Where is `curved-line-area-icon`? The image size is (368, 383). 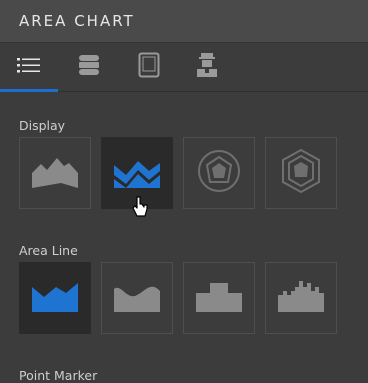 curved-line-area-icon is located at coordinates (137, 298).